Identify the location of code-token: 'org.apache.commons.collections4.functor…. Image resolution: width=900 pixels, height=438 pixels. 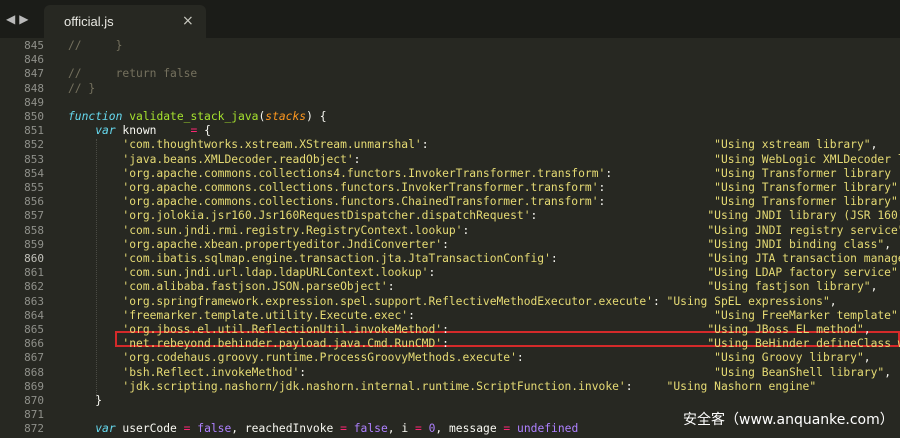
(364, 173).